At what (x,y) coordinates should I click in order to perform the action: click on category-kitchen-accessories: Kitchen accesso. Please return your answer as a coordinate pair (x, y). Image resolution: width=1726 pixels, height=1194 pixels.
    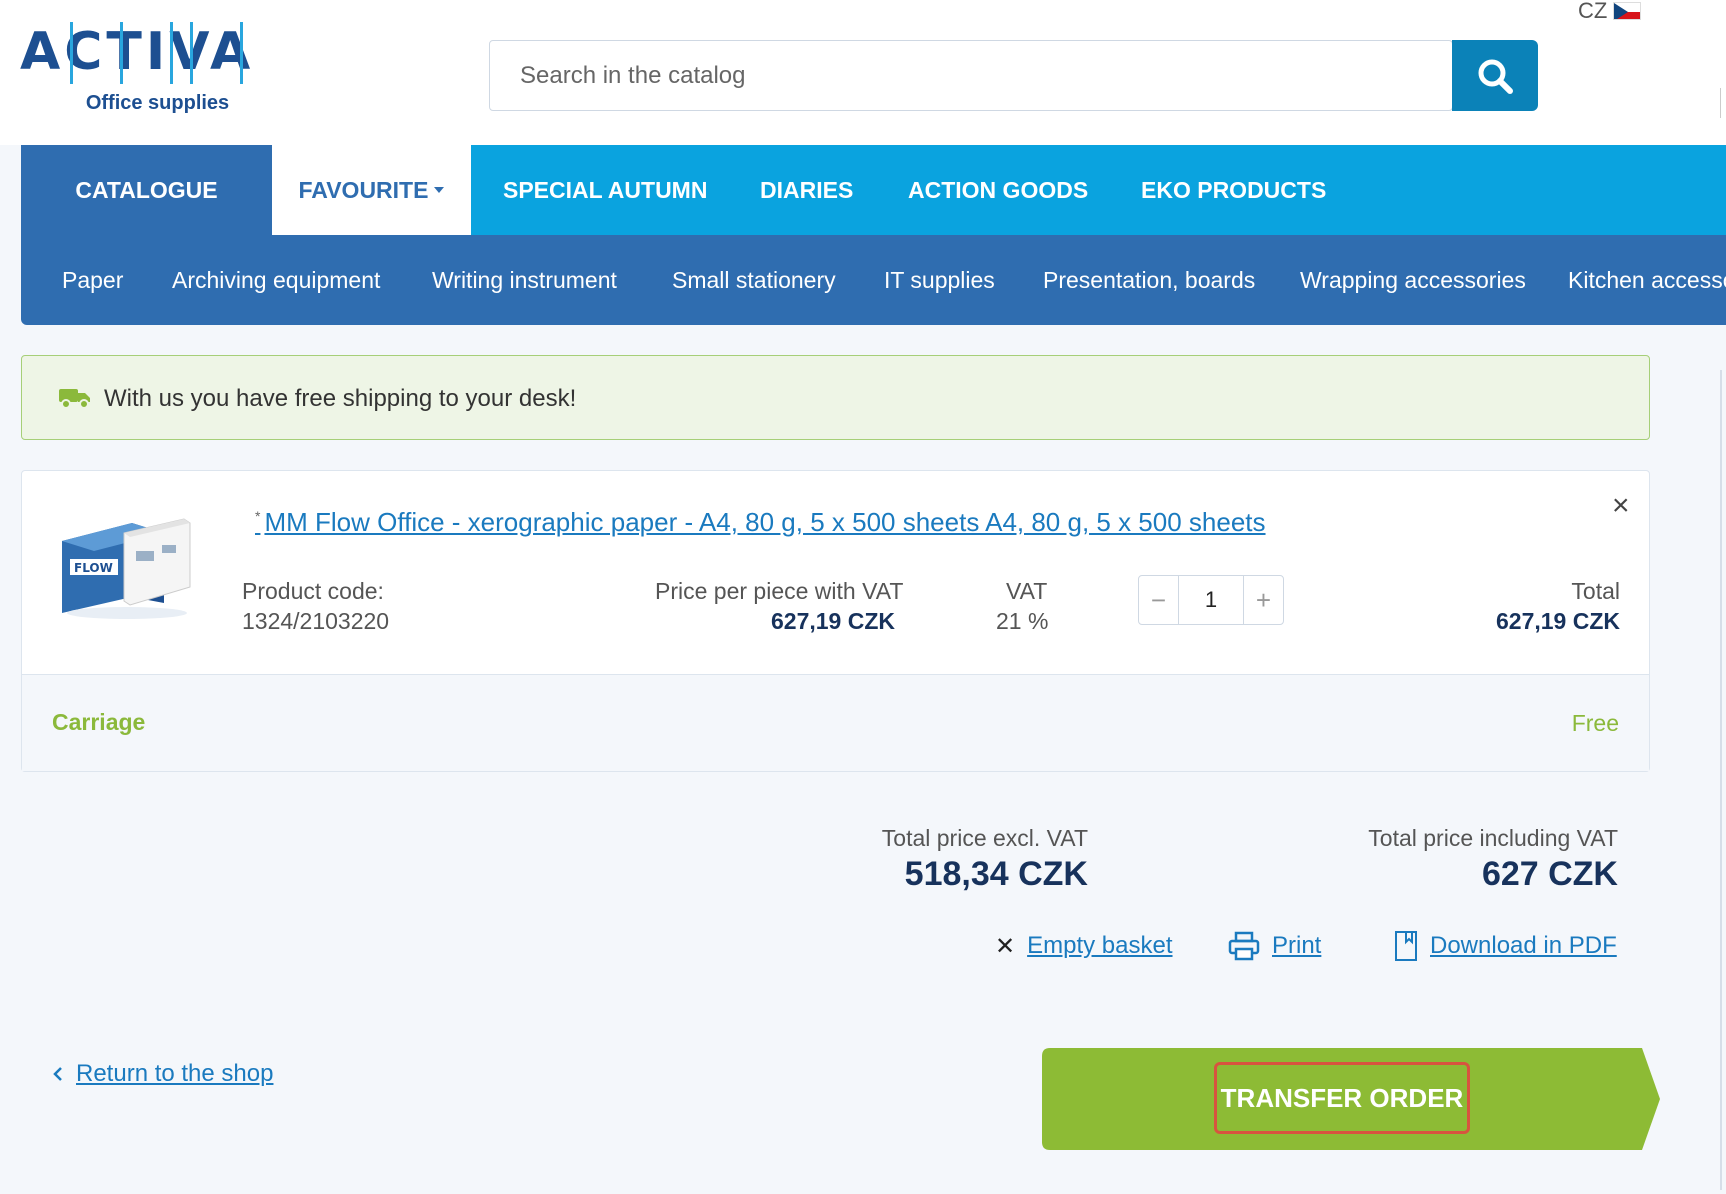
    Looking at the image, I should click on (1647, 280).